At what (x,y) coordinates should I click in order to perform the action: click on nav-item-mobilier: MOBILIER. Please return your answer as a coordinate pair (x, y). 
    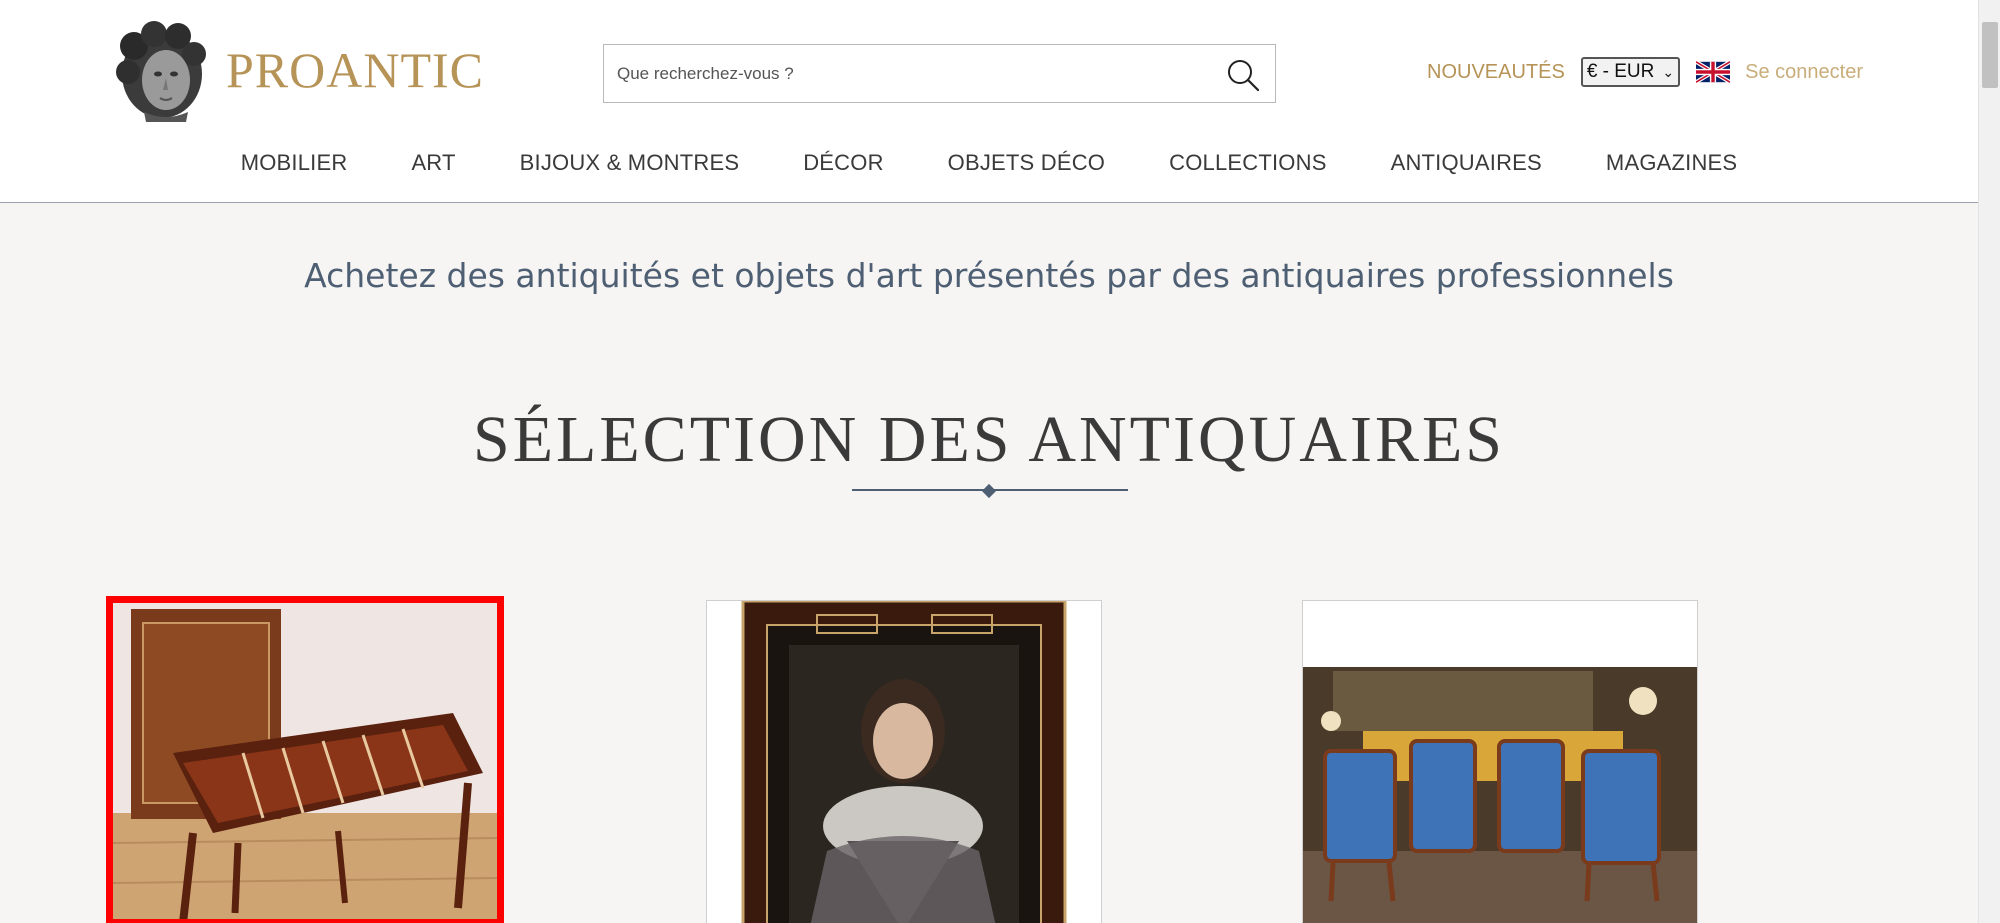
    Looking at the image, I should click on (294, 163).